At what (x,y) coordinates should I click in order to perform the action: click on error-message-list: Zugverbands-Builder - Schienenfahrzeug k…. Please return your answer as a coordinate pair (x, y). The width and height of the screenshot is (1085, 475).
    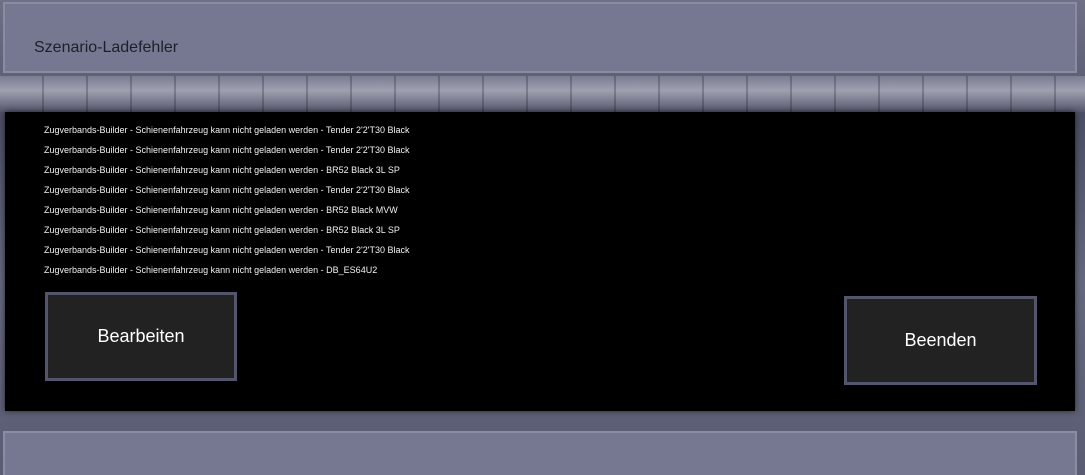
    Looking at the image, I should click on (227, 200).